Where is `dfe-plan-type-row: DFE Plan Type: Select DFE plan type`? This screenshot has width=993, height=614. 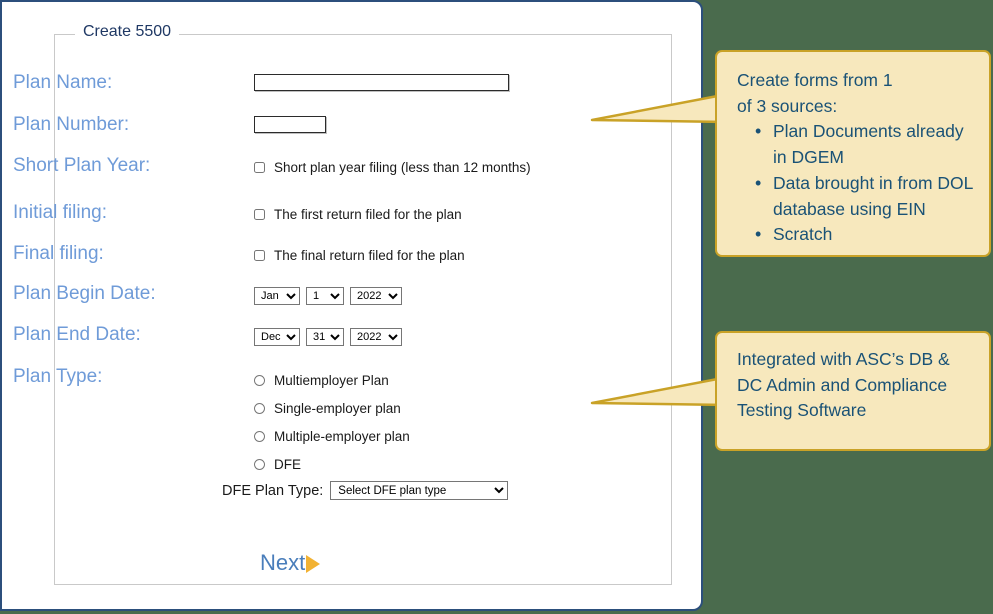
dfe-plan-type-row: DFE Plan Type: Select DFE plan type is located at coordinates (365, 490).